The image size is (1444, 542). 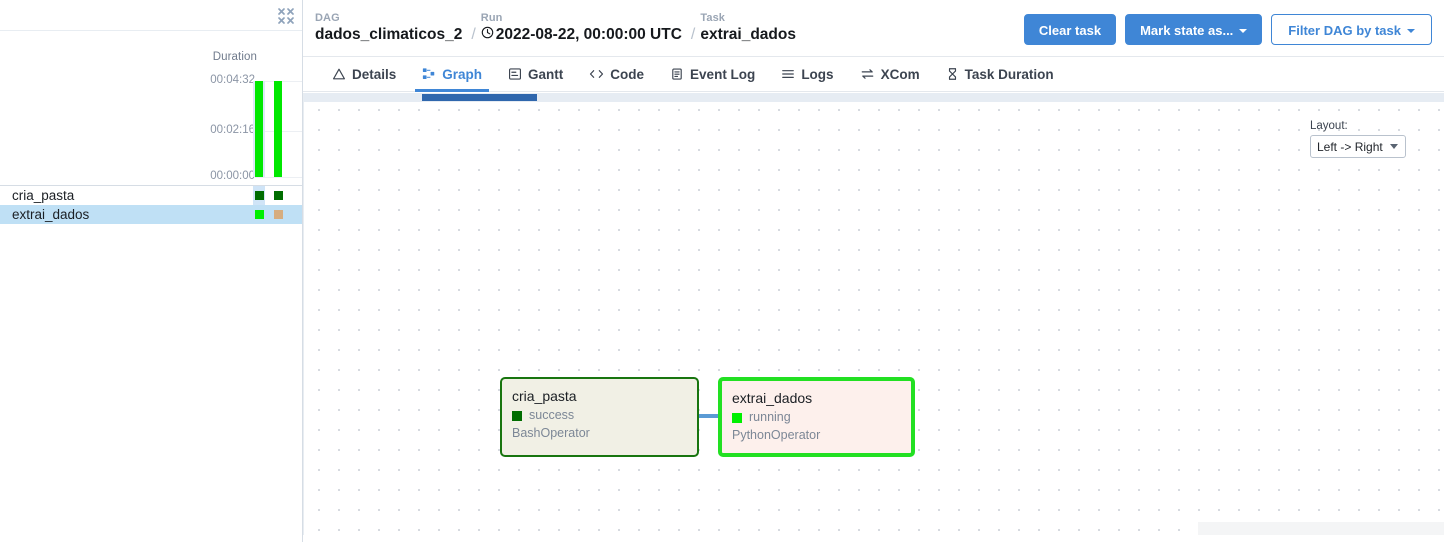 I want to click on chart-gridline, so click(x=278, y=177).